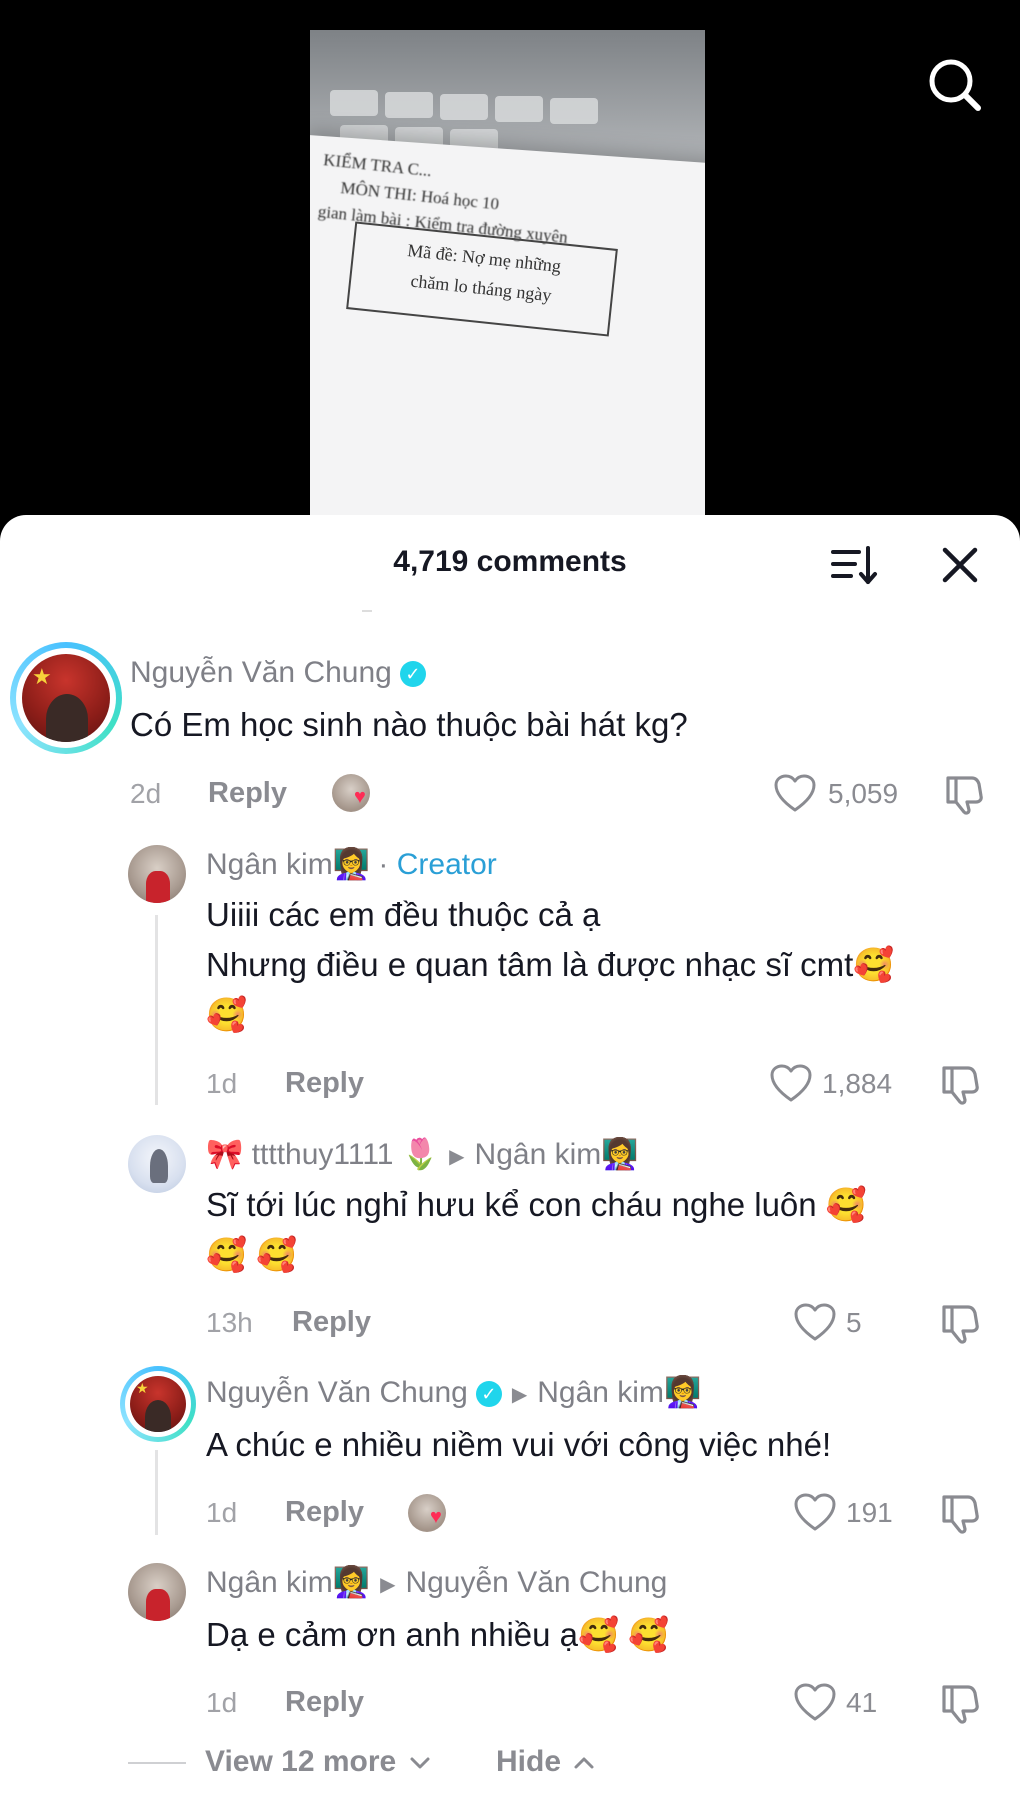 The height and width of the screenshot is (1815, 1020). I want to click on divider, so click(367, 611).